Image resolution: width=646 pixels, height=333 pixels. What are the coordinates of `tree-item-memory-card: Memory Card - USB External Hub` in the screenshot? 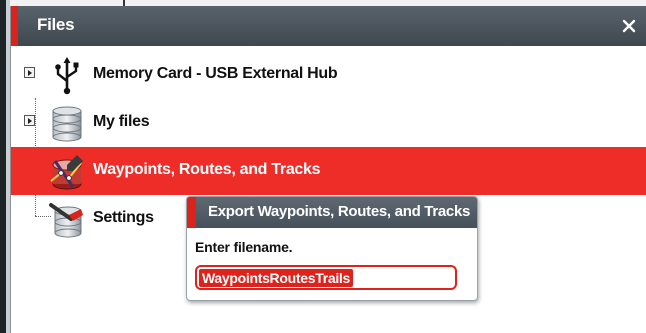 It's located at (328, 75).